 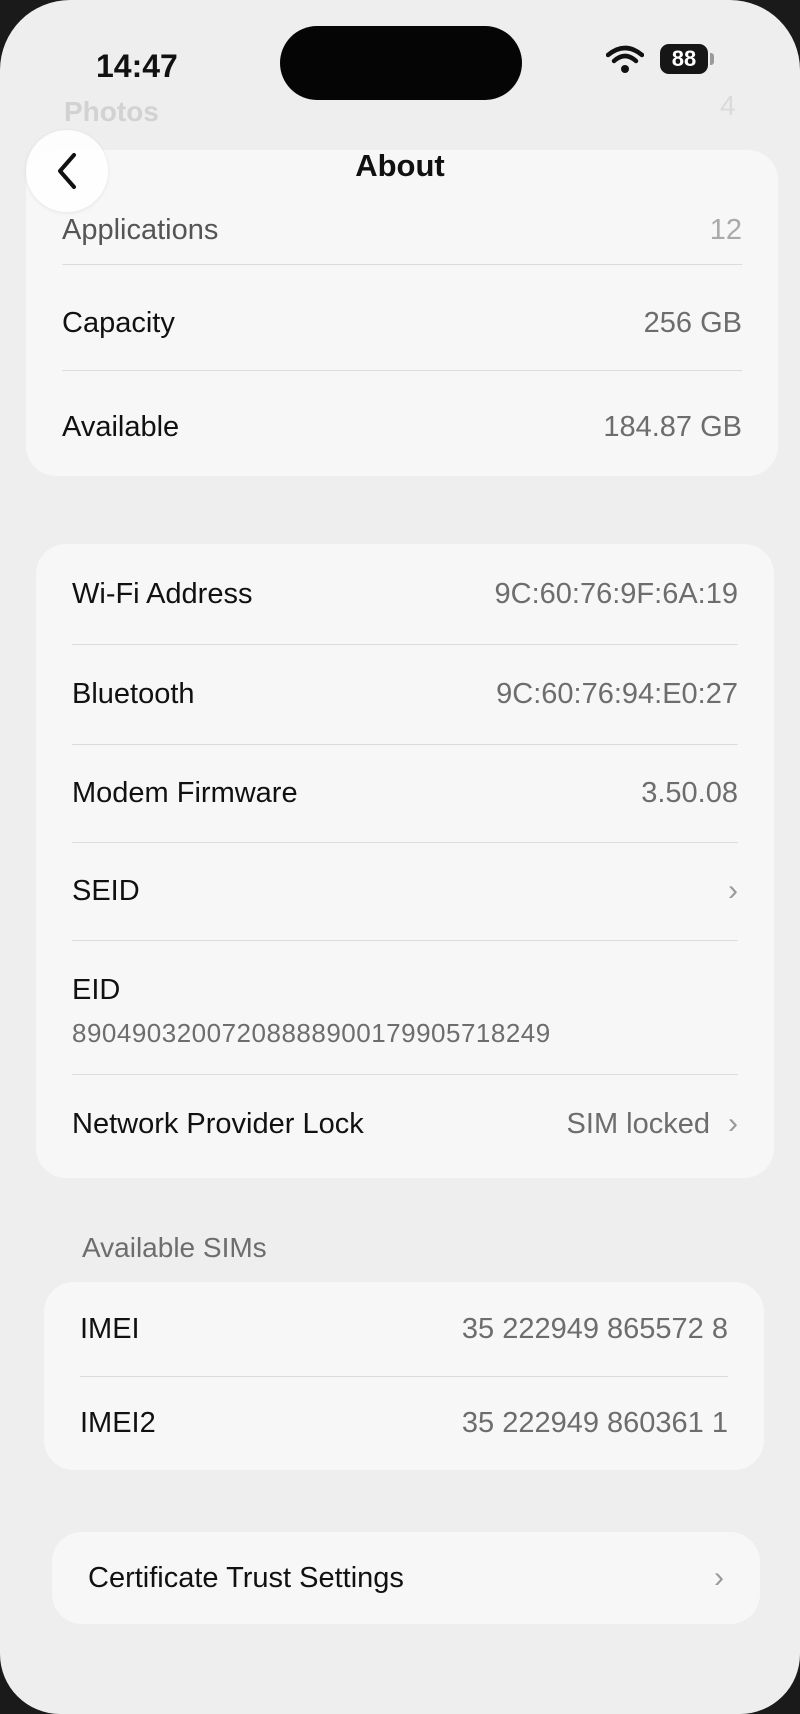 I want to click on battery-level: 88, so click(x=684, y=58).